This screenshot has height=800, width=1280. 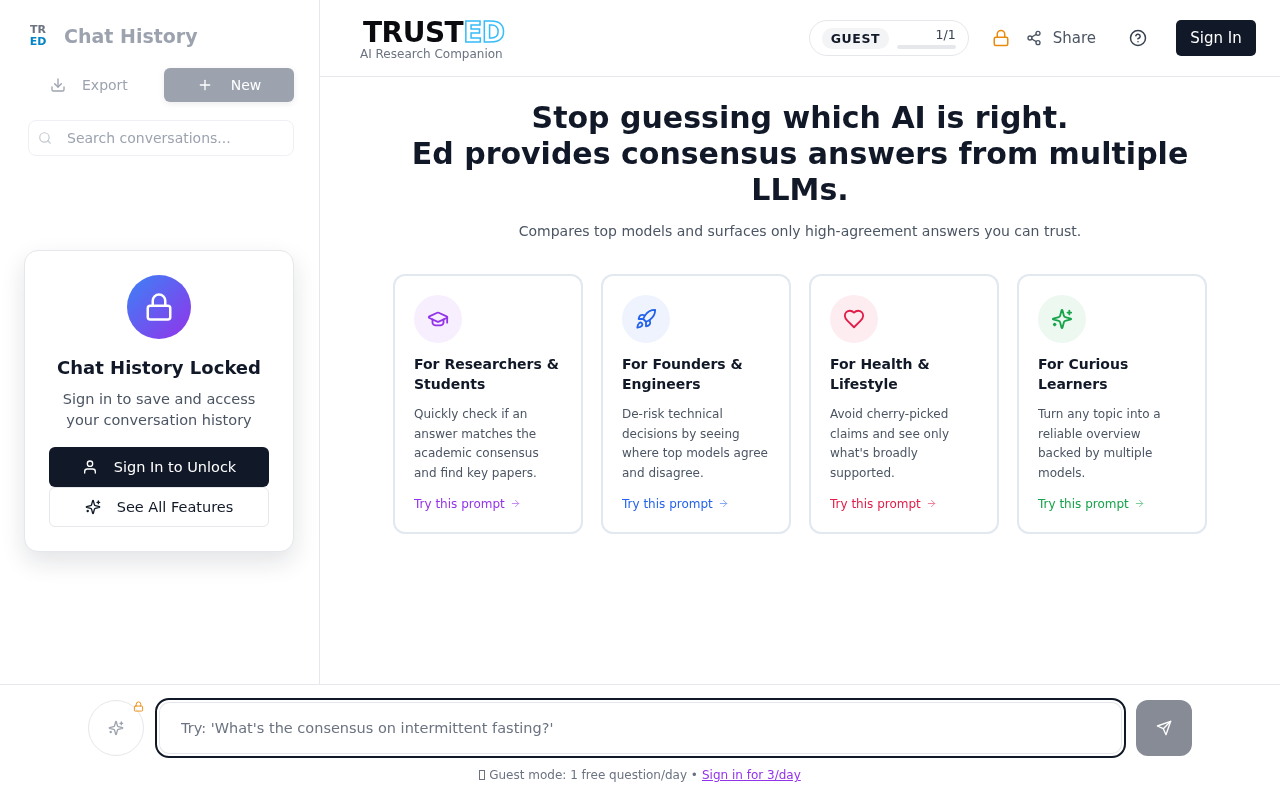 What do you see at coordinates (880, 374) in the screenshot?
I see `card-title: For Health & Lifestyle` at bounding box center [880, 374].